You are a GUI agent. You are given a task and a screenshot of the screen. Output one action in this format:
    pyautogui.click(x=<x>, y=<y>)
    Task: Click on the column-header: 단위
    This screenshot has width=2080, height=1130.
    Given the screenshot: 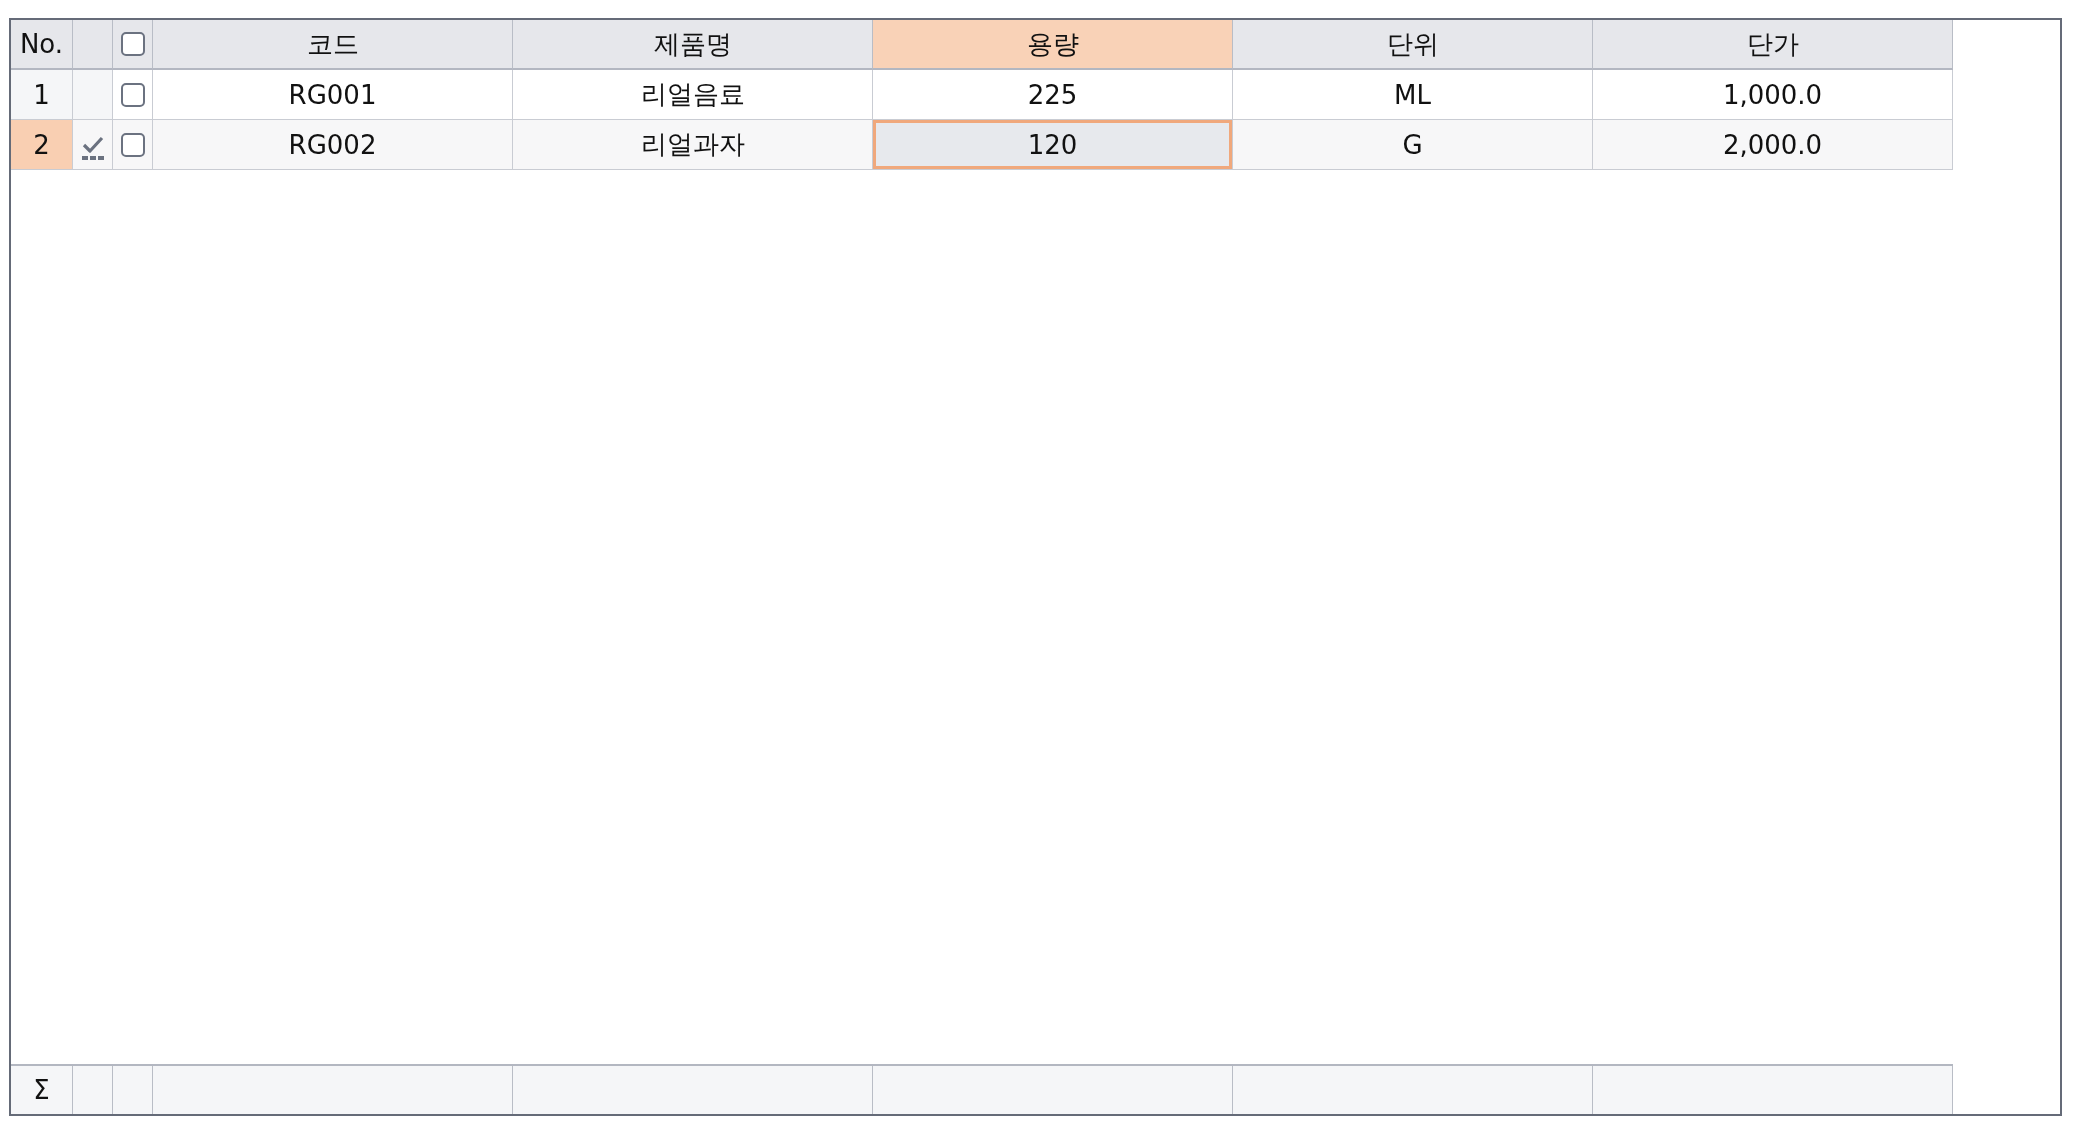 What is the action you would take?
    pyautogui.click(x=1413, y=45)
    